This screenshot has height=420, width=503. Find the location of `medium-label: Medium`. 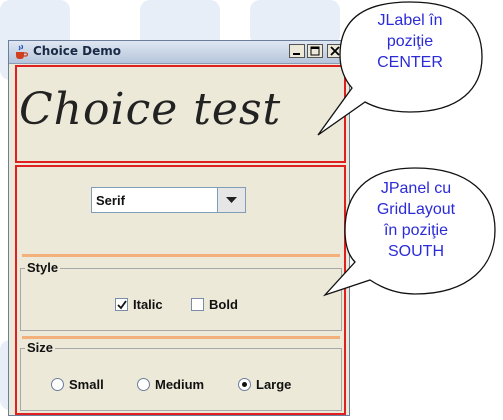

medium-label: Medium is located at coordinates (180, 384).